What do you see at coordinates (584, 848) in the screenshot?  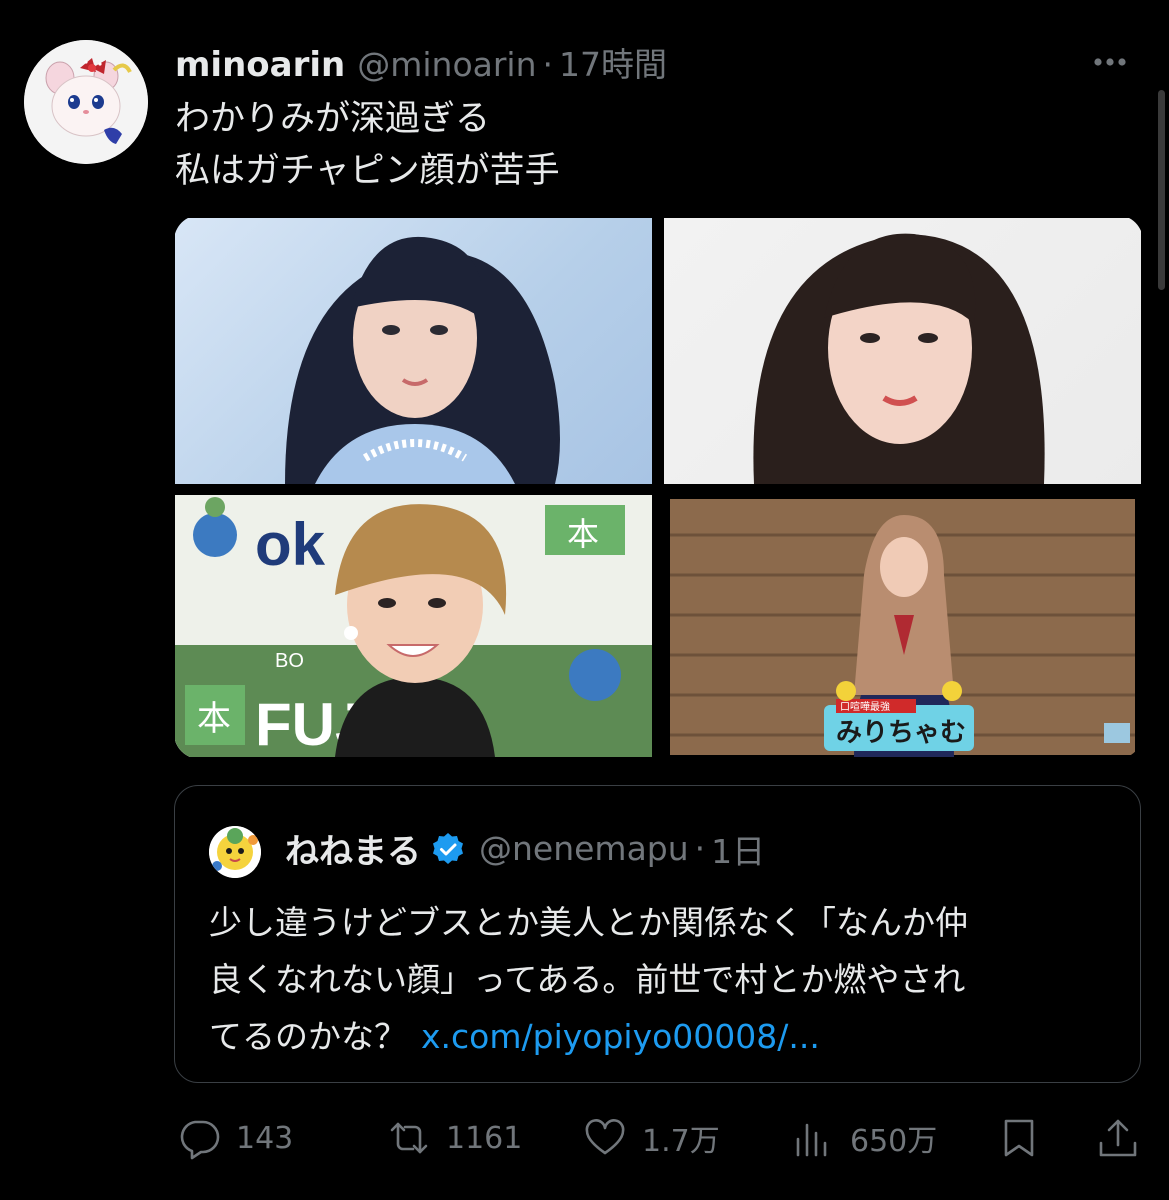 I see `quoted-author-handle: @nenemapu` at bounding box center [584, 848].